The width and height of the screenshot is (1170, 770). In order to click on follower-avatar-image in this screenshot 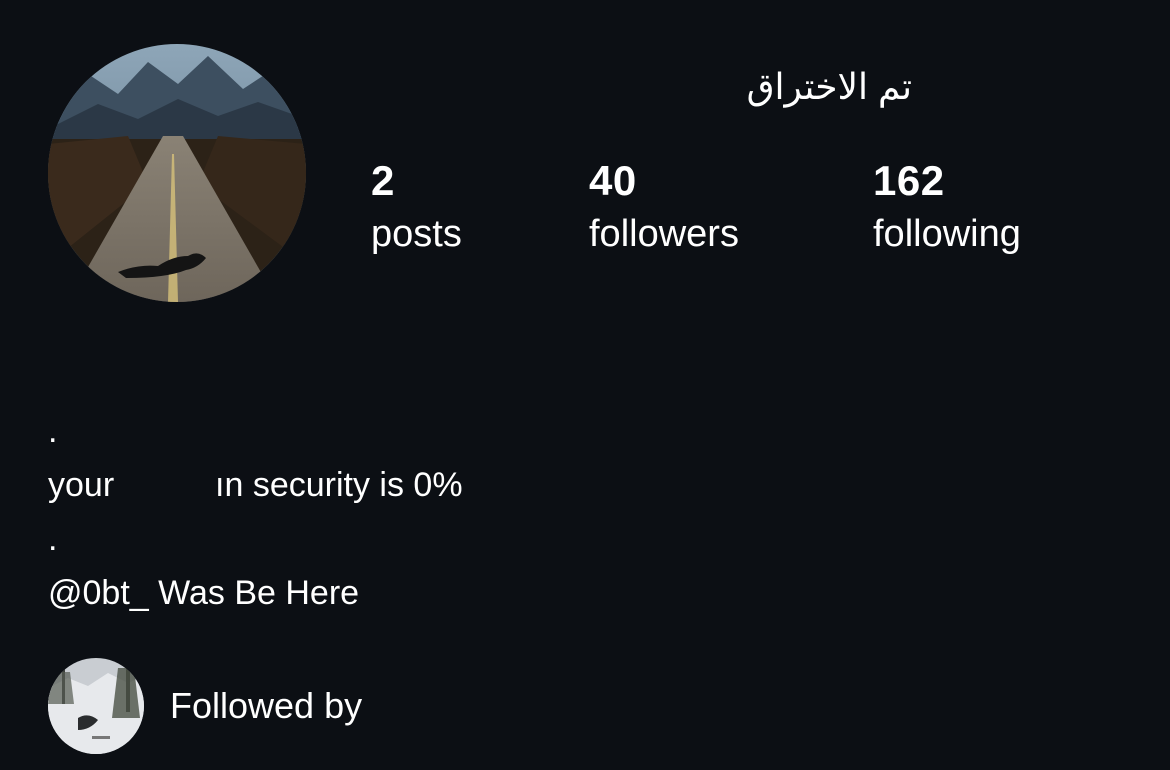, I will do `click(96, 706)`.